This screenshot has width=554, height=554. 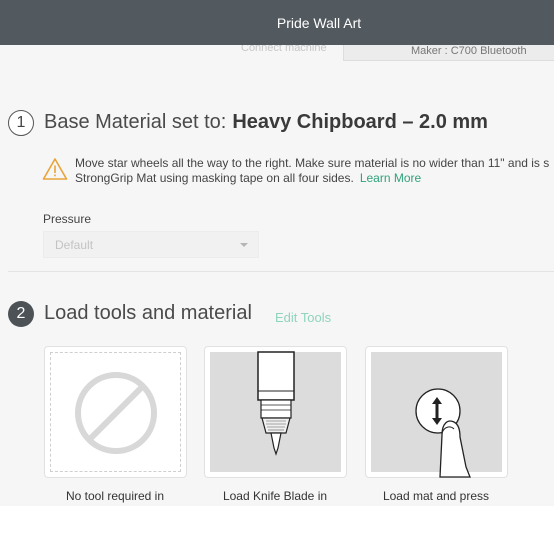 What do you see at coordinates (436, 496) in the screenshot?
I see `tool-card-caption: Load mat and press` at bounding box center [436, 496].